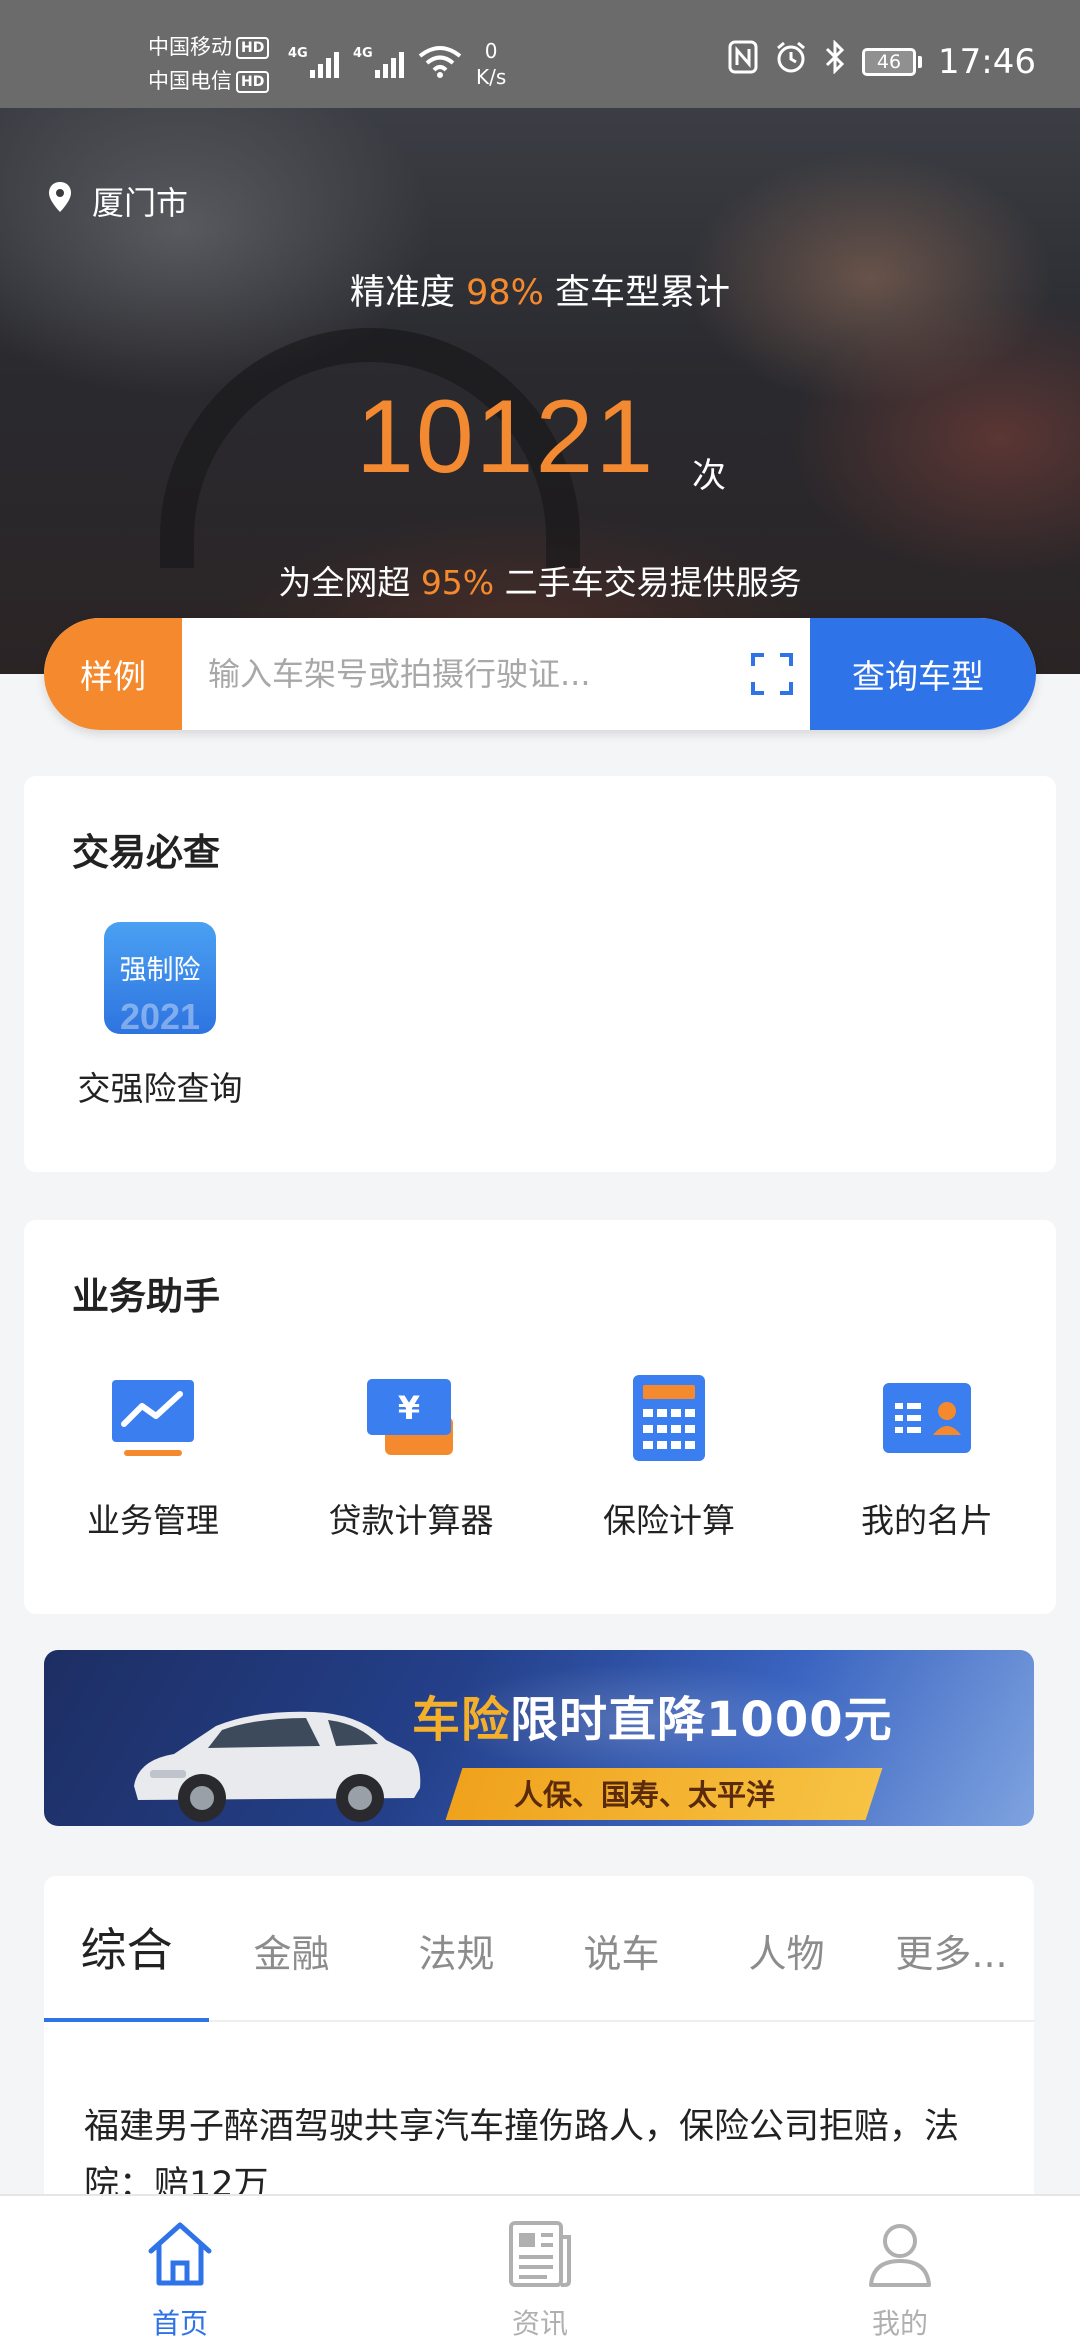 The width and height of the screenshot is (1080, 2340). I want to click on section-title: 业务助手, so click(146, 1296).